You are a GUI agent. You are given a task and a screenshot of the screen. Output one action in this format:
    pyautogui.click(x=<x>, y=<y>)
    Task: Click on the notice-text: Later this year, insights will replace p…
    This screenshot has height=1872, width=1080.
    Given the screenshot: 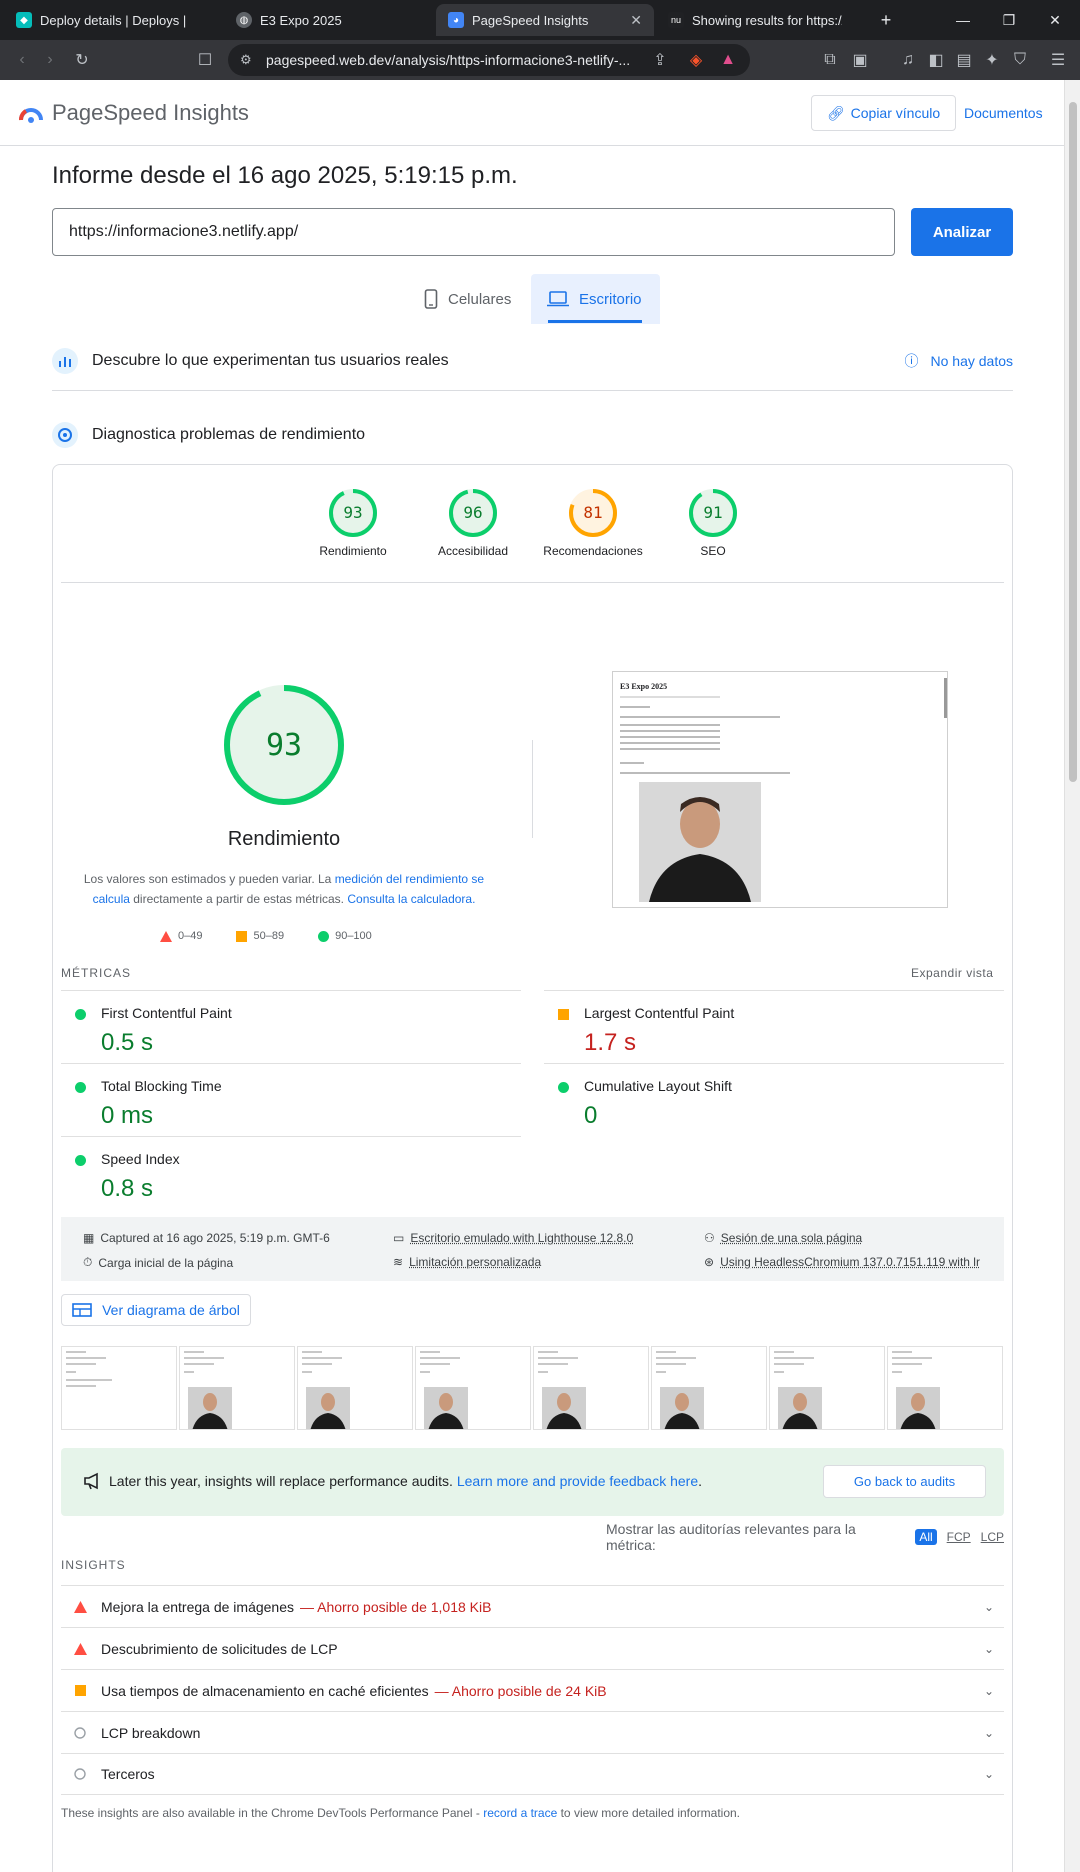 What is the action you would take?
    pyautogui.click(x=405, y=1481)
    